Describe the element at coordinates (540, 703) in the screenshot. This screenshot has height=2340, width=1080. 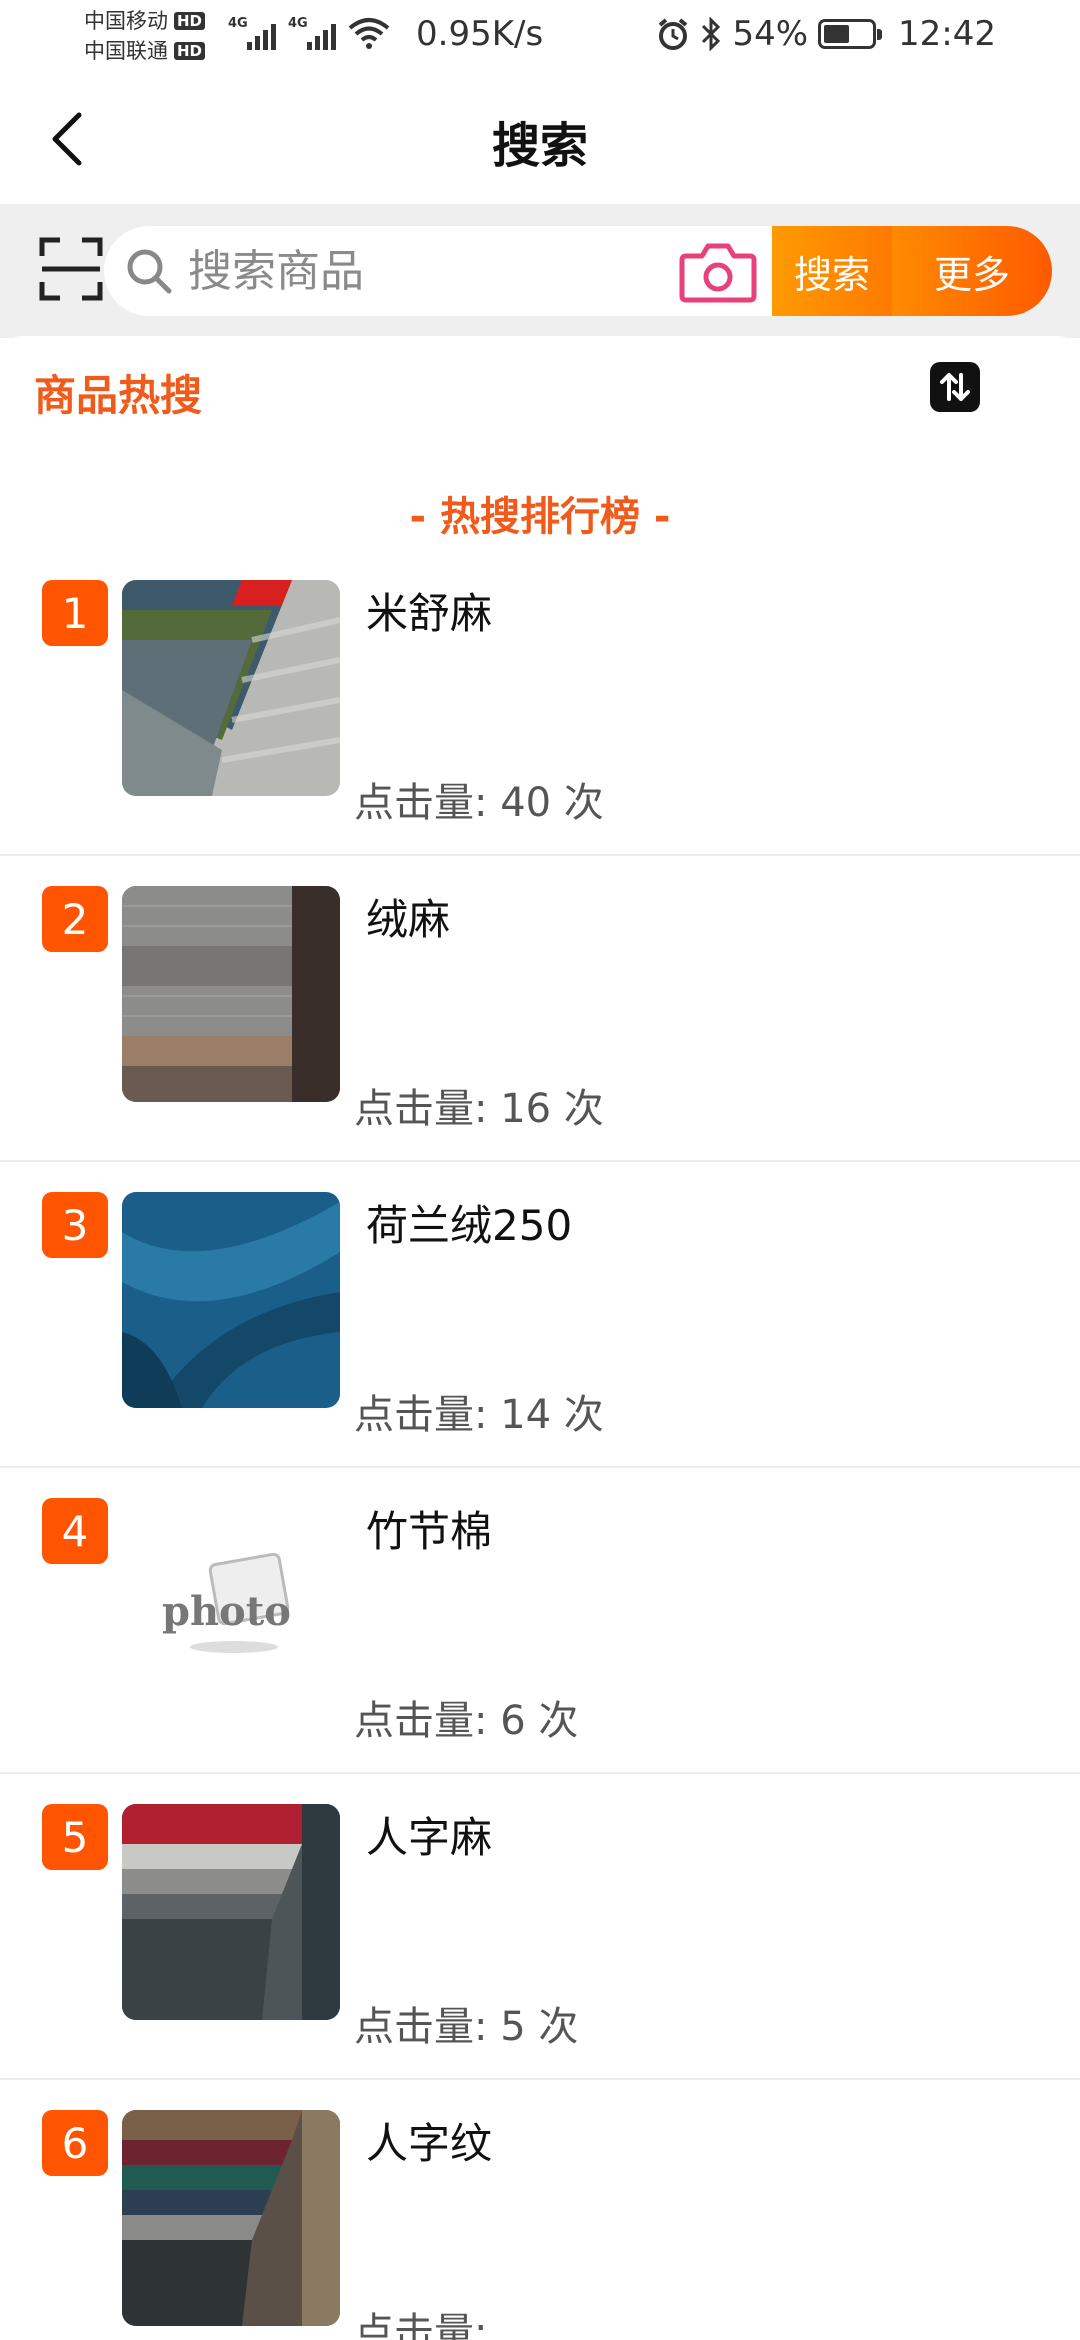
I see `list-item: 1 米舒麻 点击量: 40 次` at that location.